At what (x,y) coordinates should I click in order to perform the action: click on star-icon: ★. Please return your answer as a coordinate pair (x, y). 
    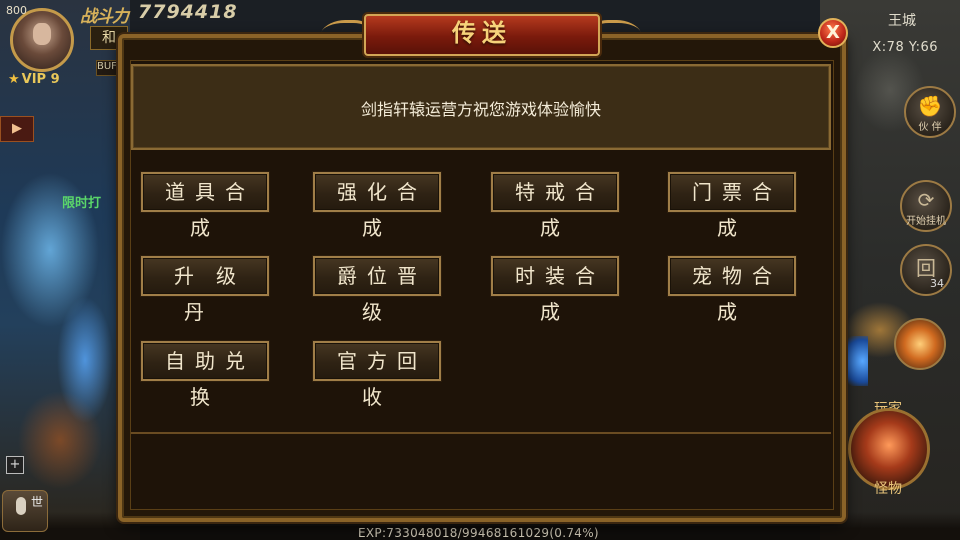
    Looking at the image, I should click on (14, 79).